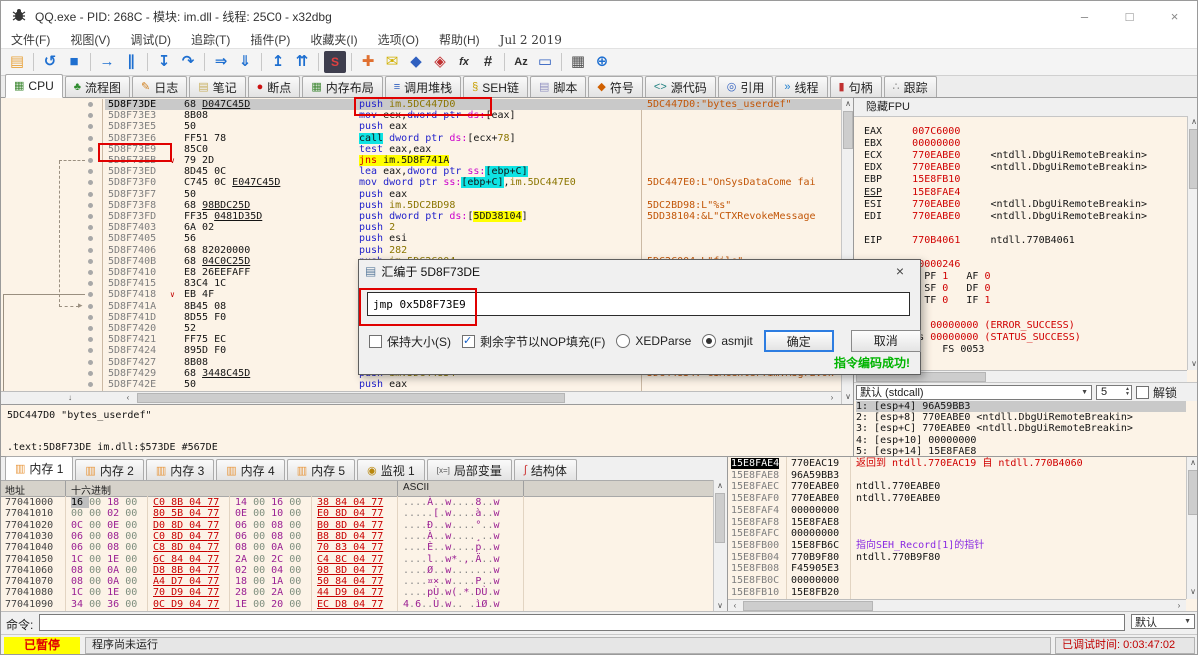  What do you see at coordinates (321, 469) in the screenshot?
I see `tab-dump5: ▥ 内存 5` at bounding box center [321, 469].